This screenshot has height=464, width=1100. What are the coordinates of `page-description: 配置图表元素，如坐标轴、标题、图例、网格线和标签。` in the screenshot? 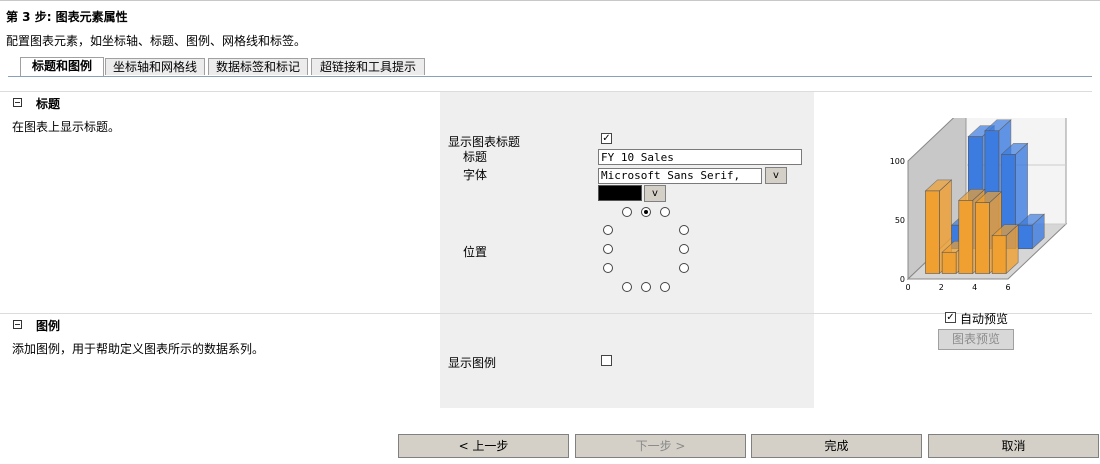 It's located at (156, 41).